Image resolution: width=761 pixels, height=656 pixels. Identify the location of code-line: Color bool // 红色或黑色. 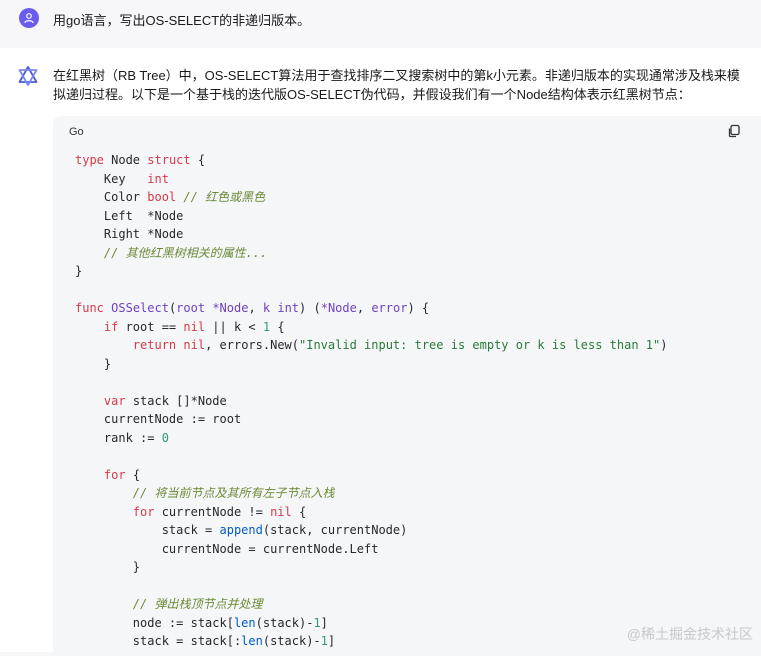
(371, 197).